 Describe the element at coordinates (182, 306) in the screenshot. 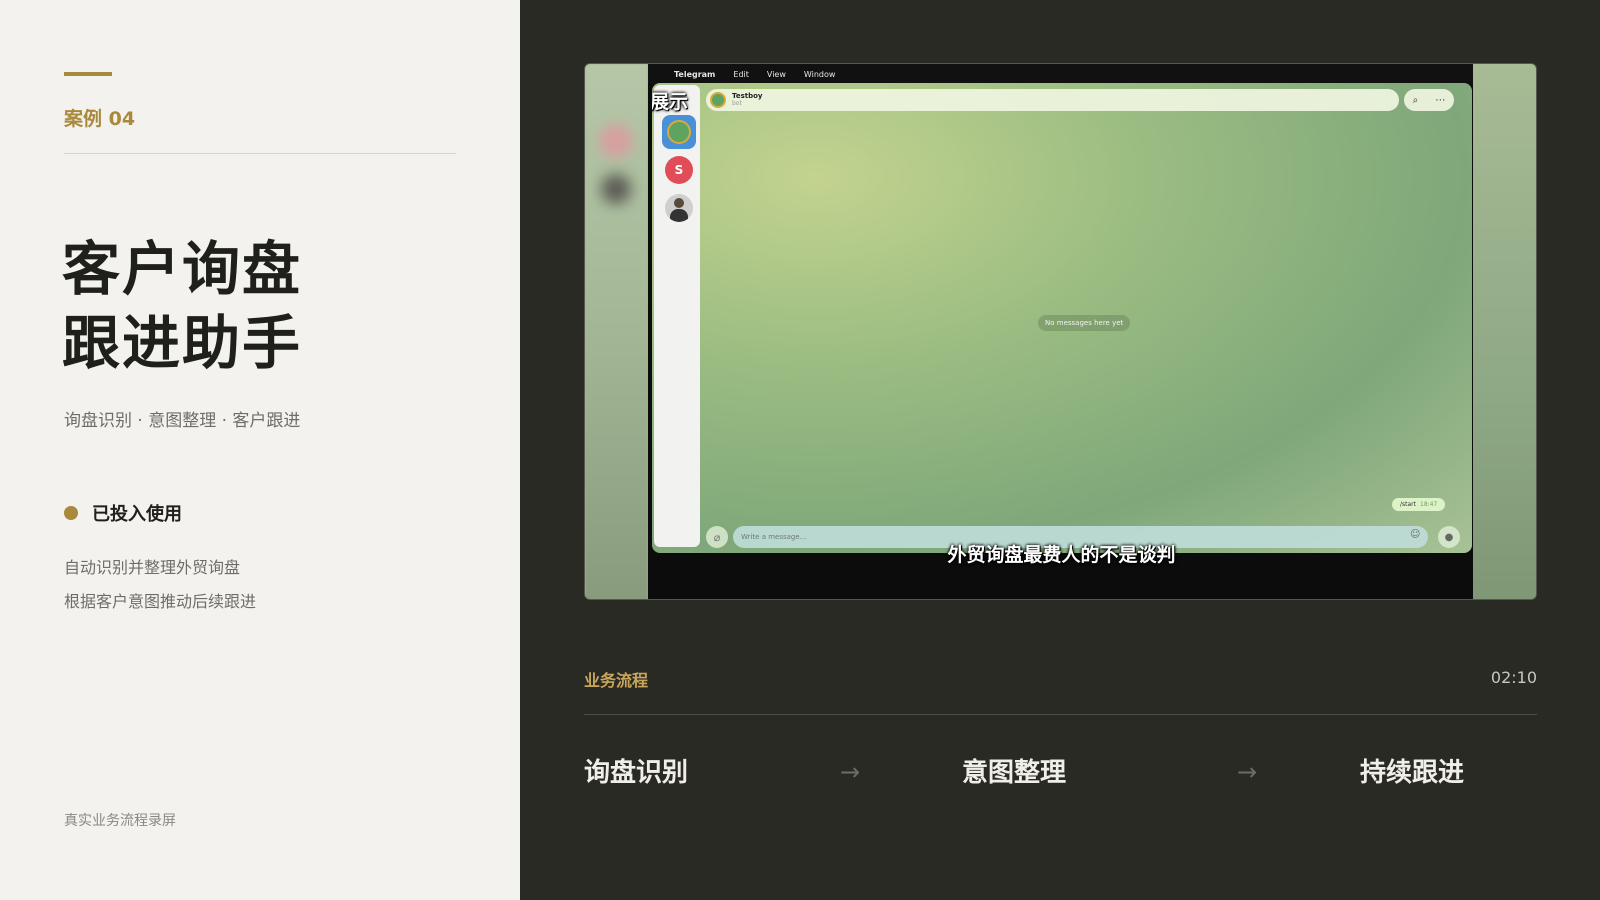

I see `page-title: 客户询盘 跟进助手` at that location.